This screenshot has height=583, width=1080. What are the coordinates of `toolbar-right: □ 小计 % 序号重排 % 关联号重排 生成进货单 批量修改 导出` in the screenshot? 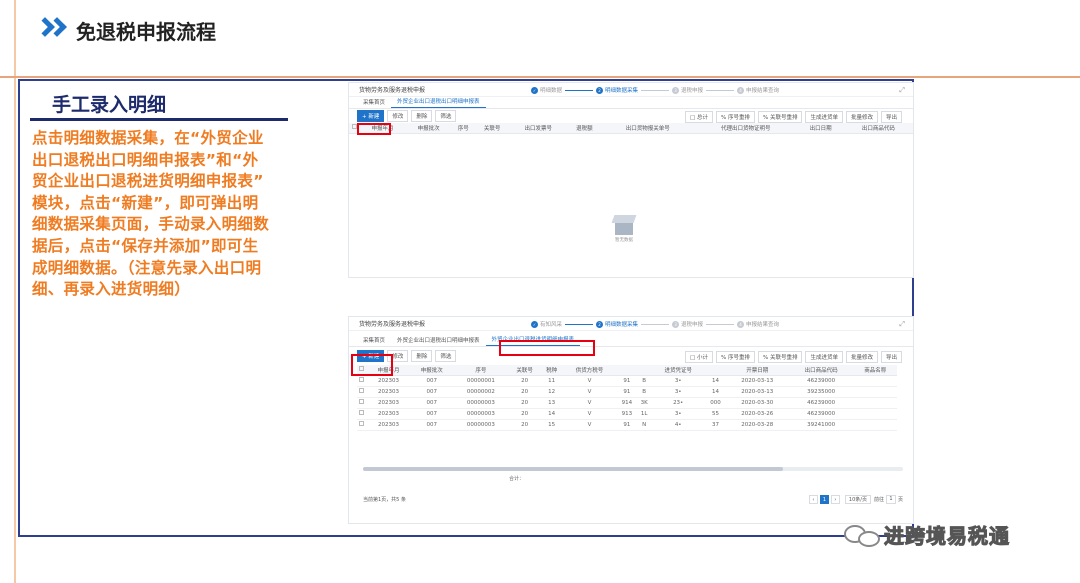 It's located at (795, 357).